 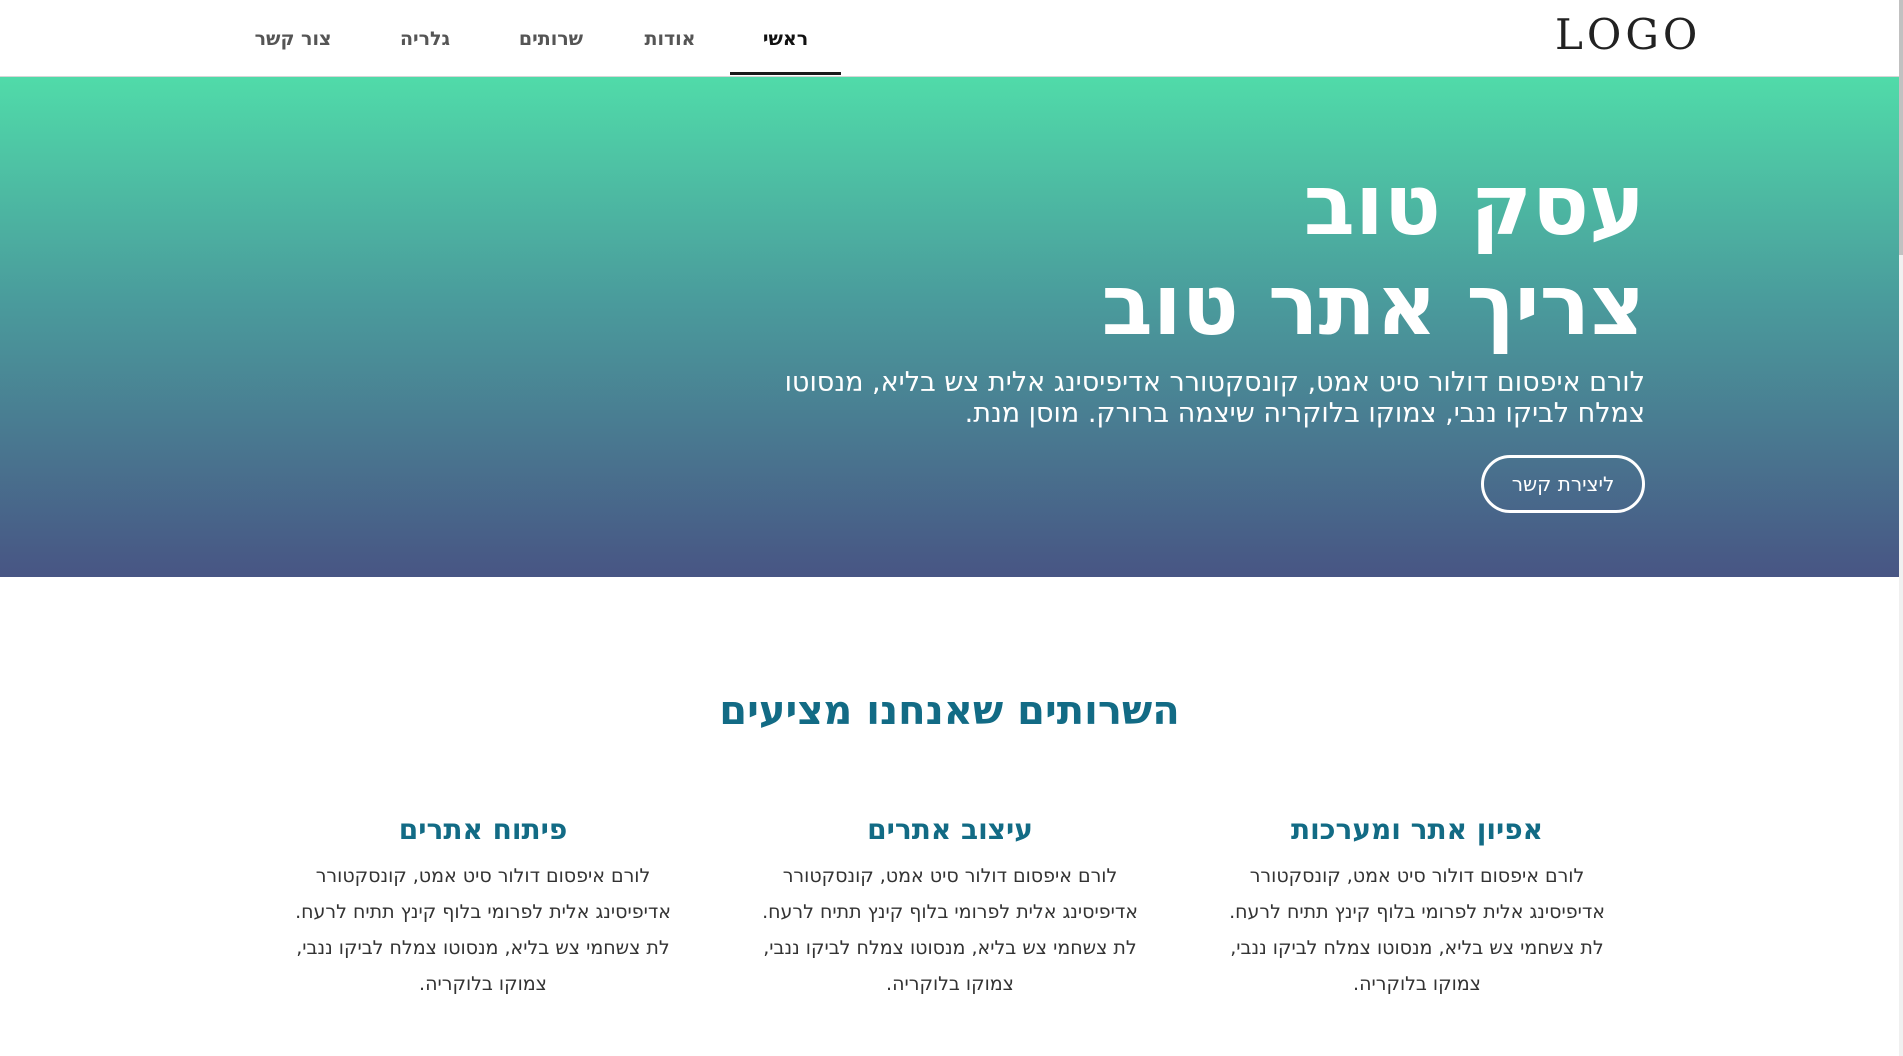 What do you see at coordinates (670, 38) in the screenshot?
I see `nav-item-about: אודות` at bounding box center [670, 38].